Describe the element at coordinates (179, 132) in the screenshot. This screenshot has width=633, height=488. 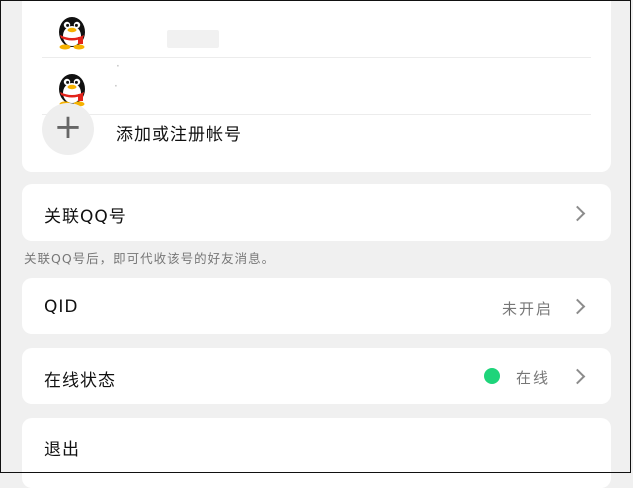
I see `add-account-label: 添加或注册帐号` at that location.